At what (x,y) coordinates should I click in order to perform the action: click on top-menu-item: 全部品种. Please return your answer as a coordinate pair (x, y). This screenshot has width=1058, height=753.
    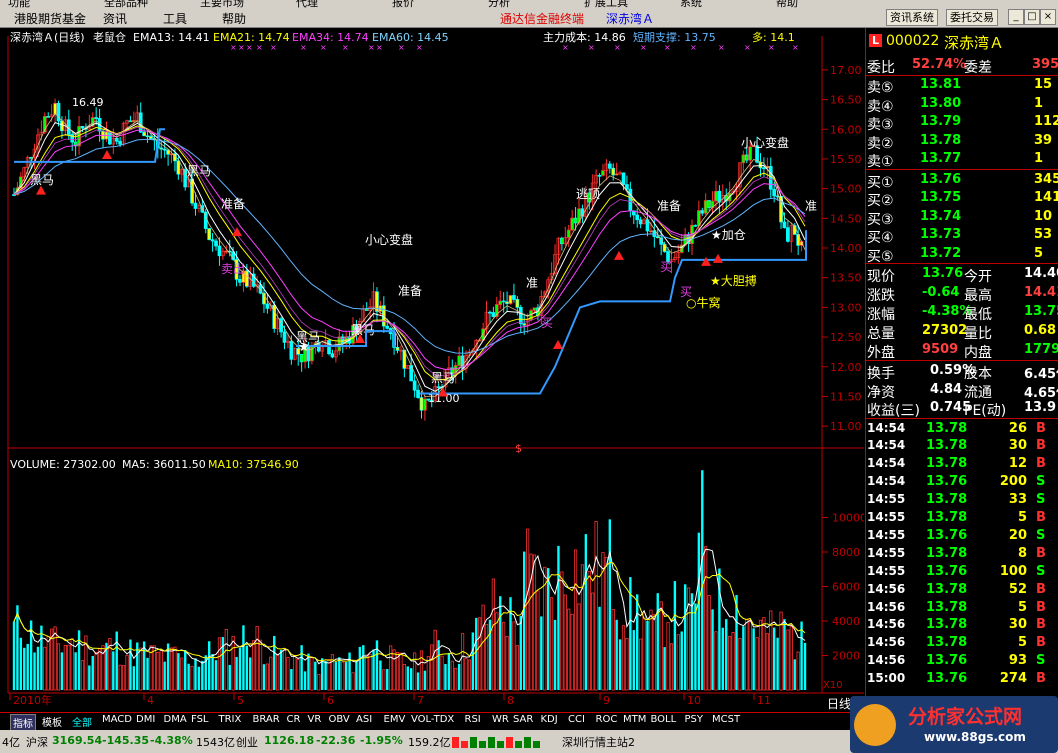
    Looking at the image, I should click on (126, 4).